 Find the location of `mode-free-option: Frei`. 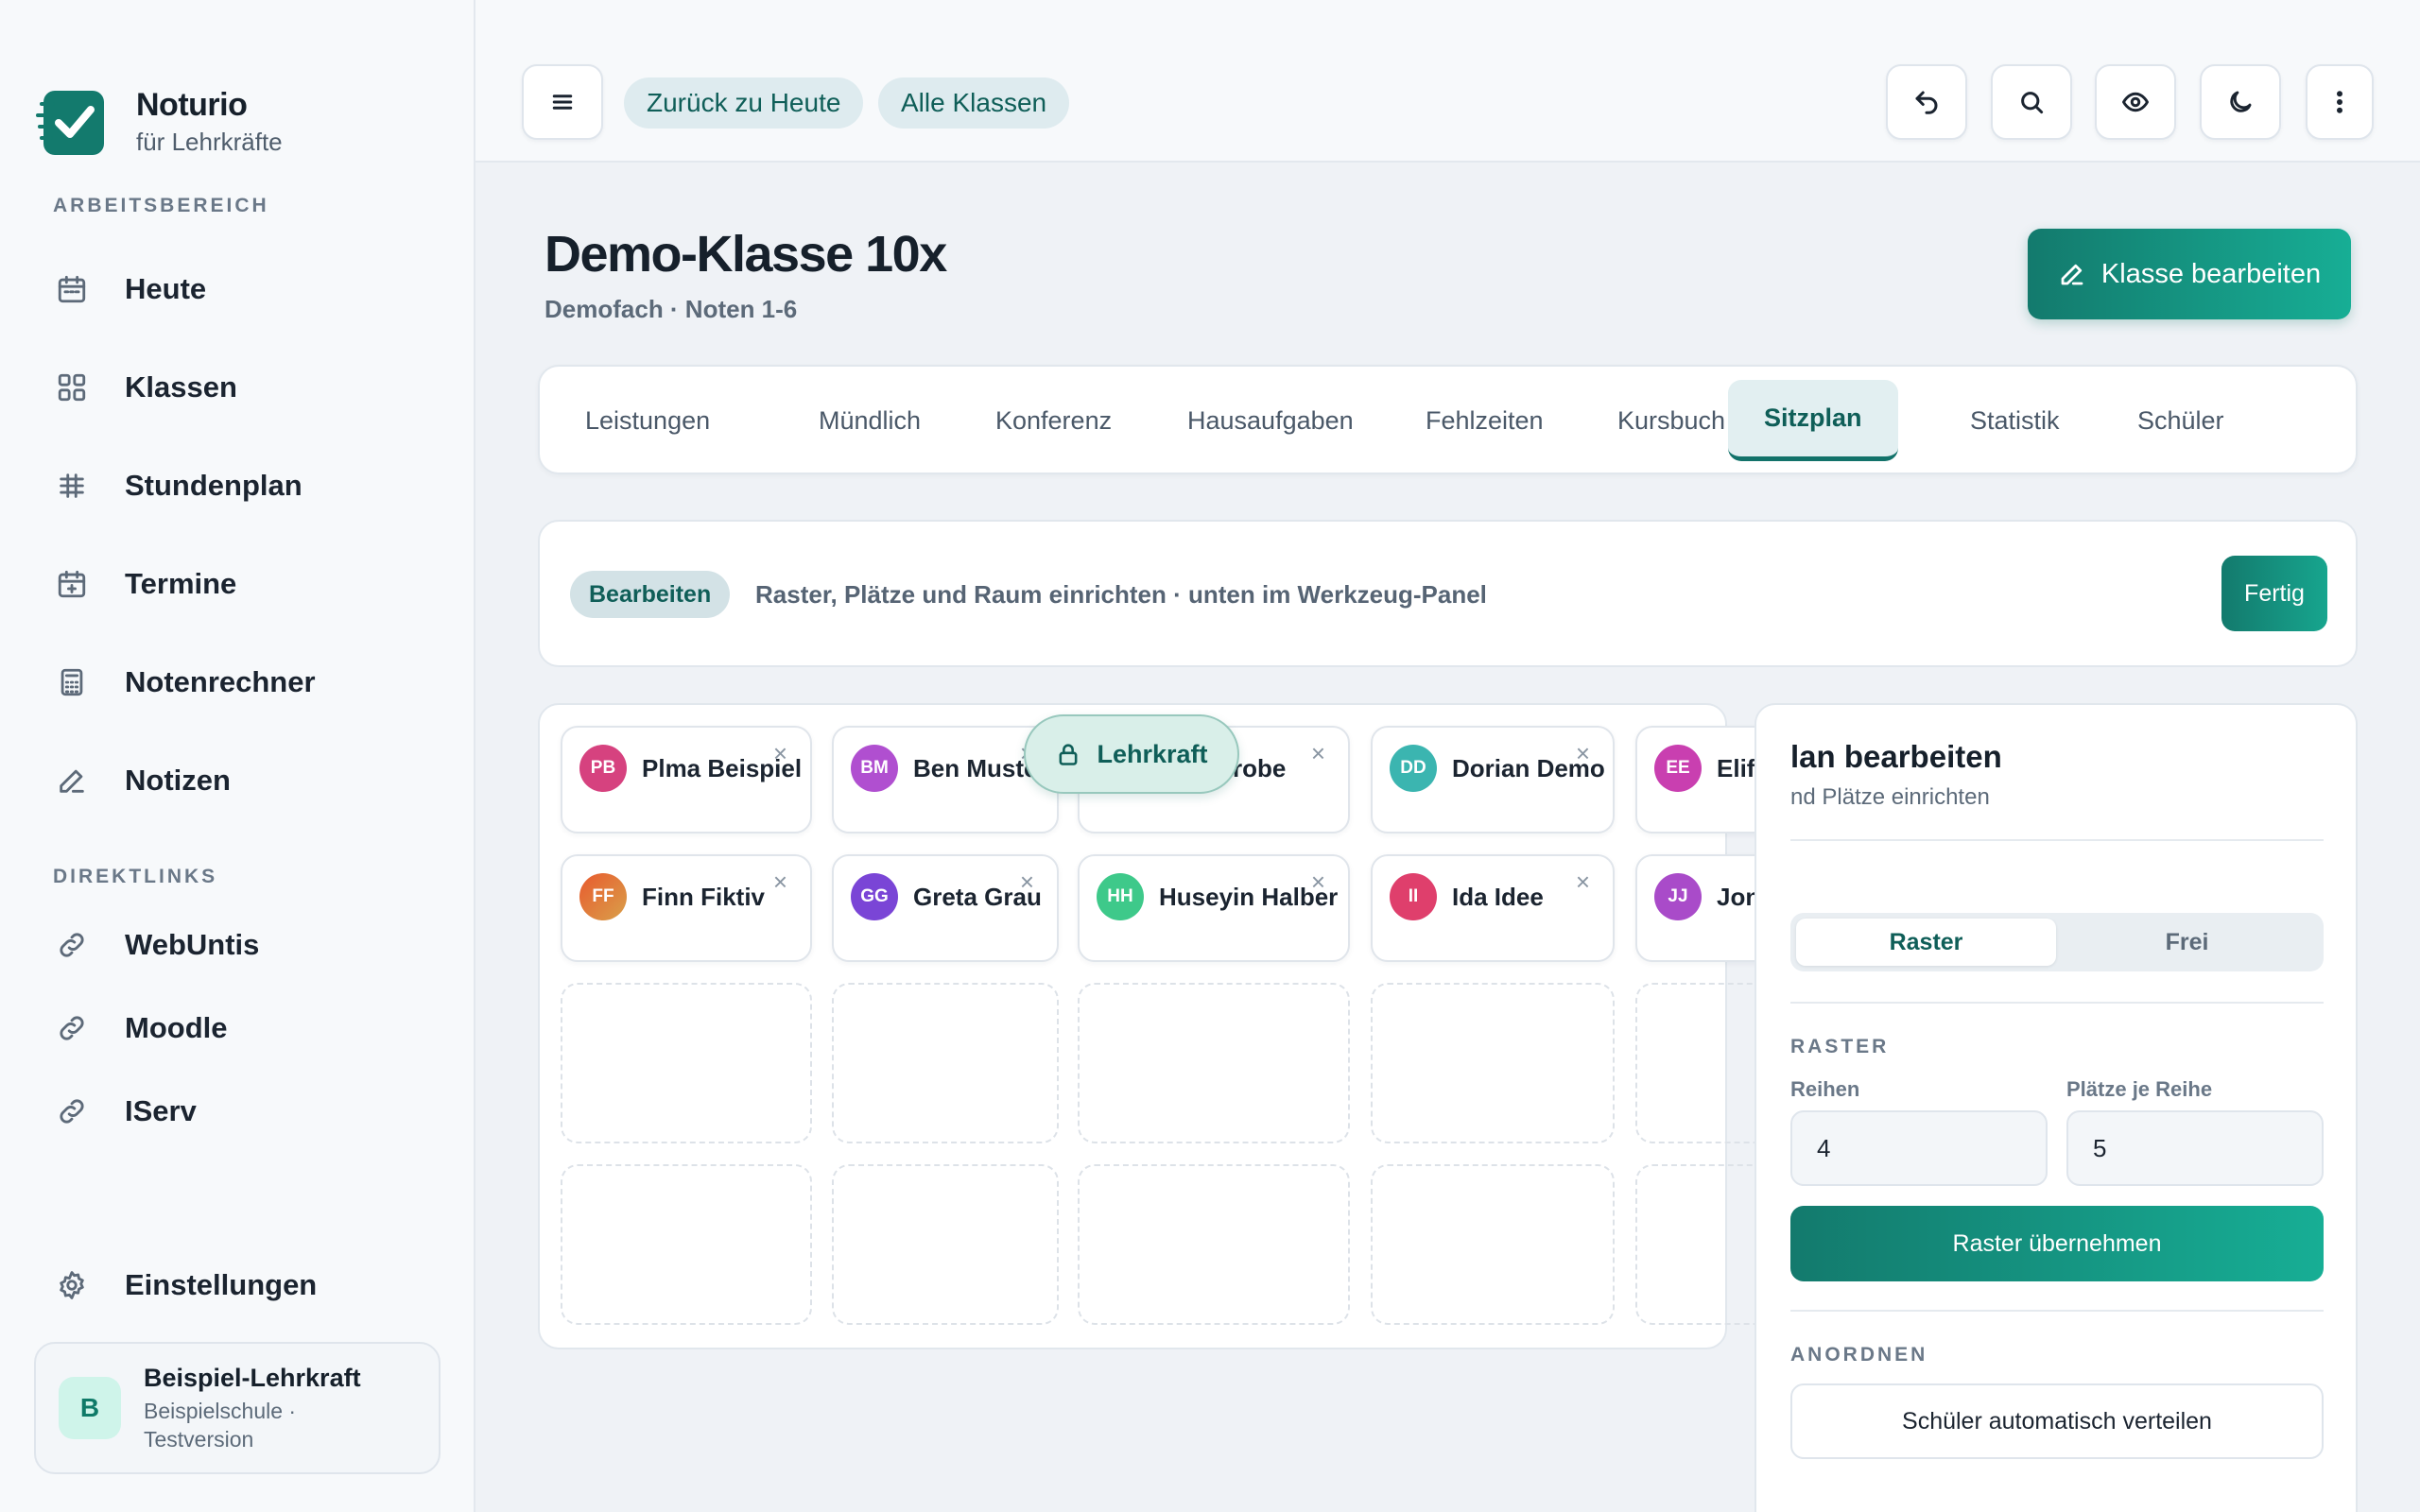

mode-free-option: Frei is located at coordinates (2187, 942).